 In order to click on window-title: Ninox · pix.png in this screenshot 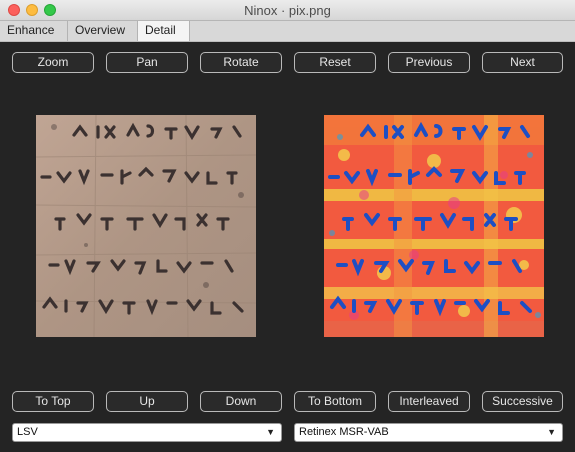, I will do `click(287, 10)`.